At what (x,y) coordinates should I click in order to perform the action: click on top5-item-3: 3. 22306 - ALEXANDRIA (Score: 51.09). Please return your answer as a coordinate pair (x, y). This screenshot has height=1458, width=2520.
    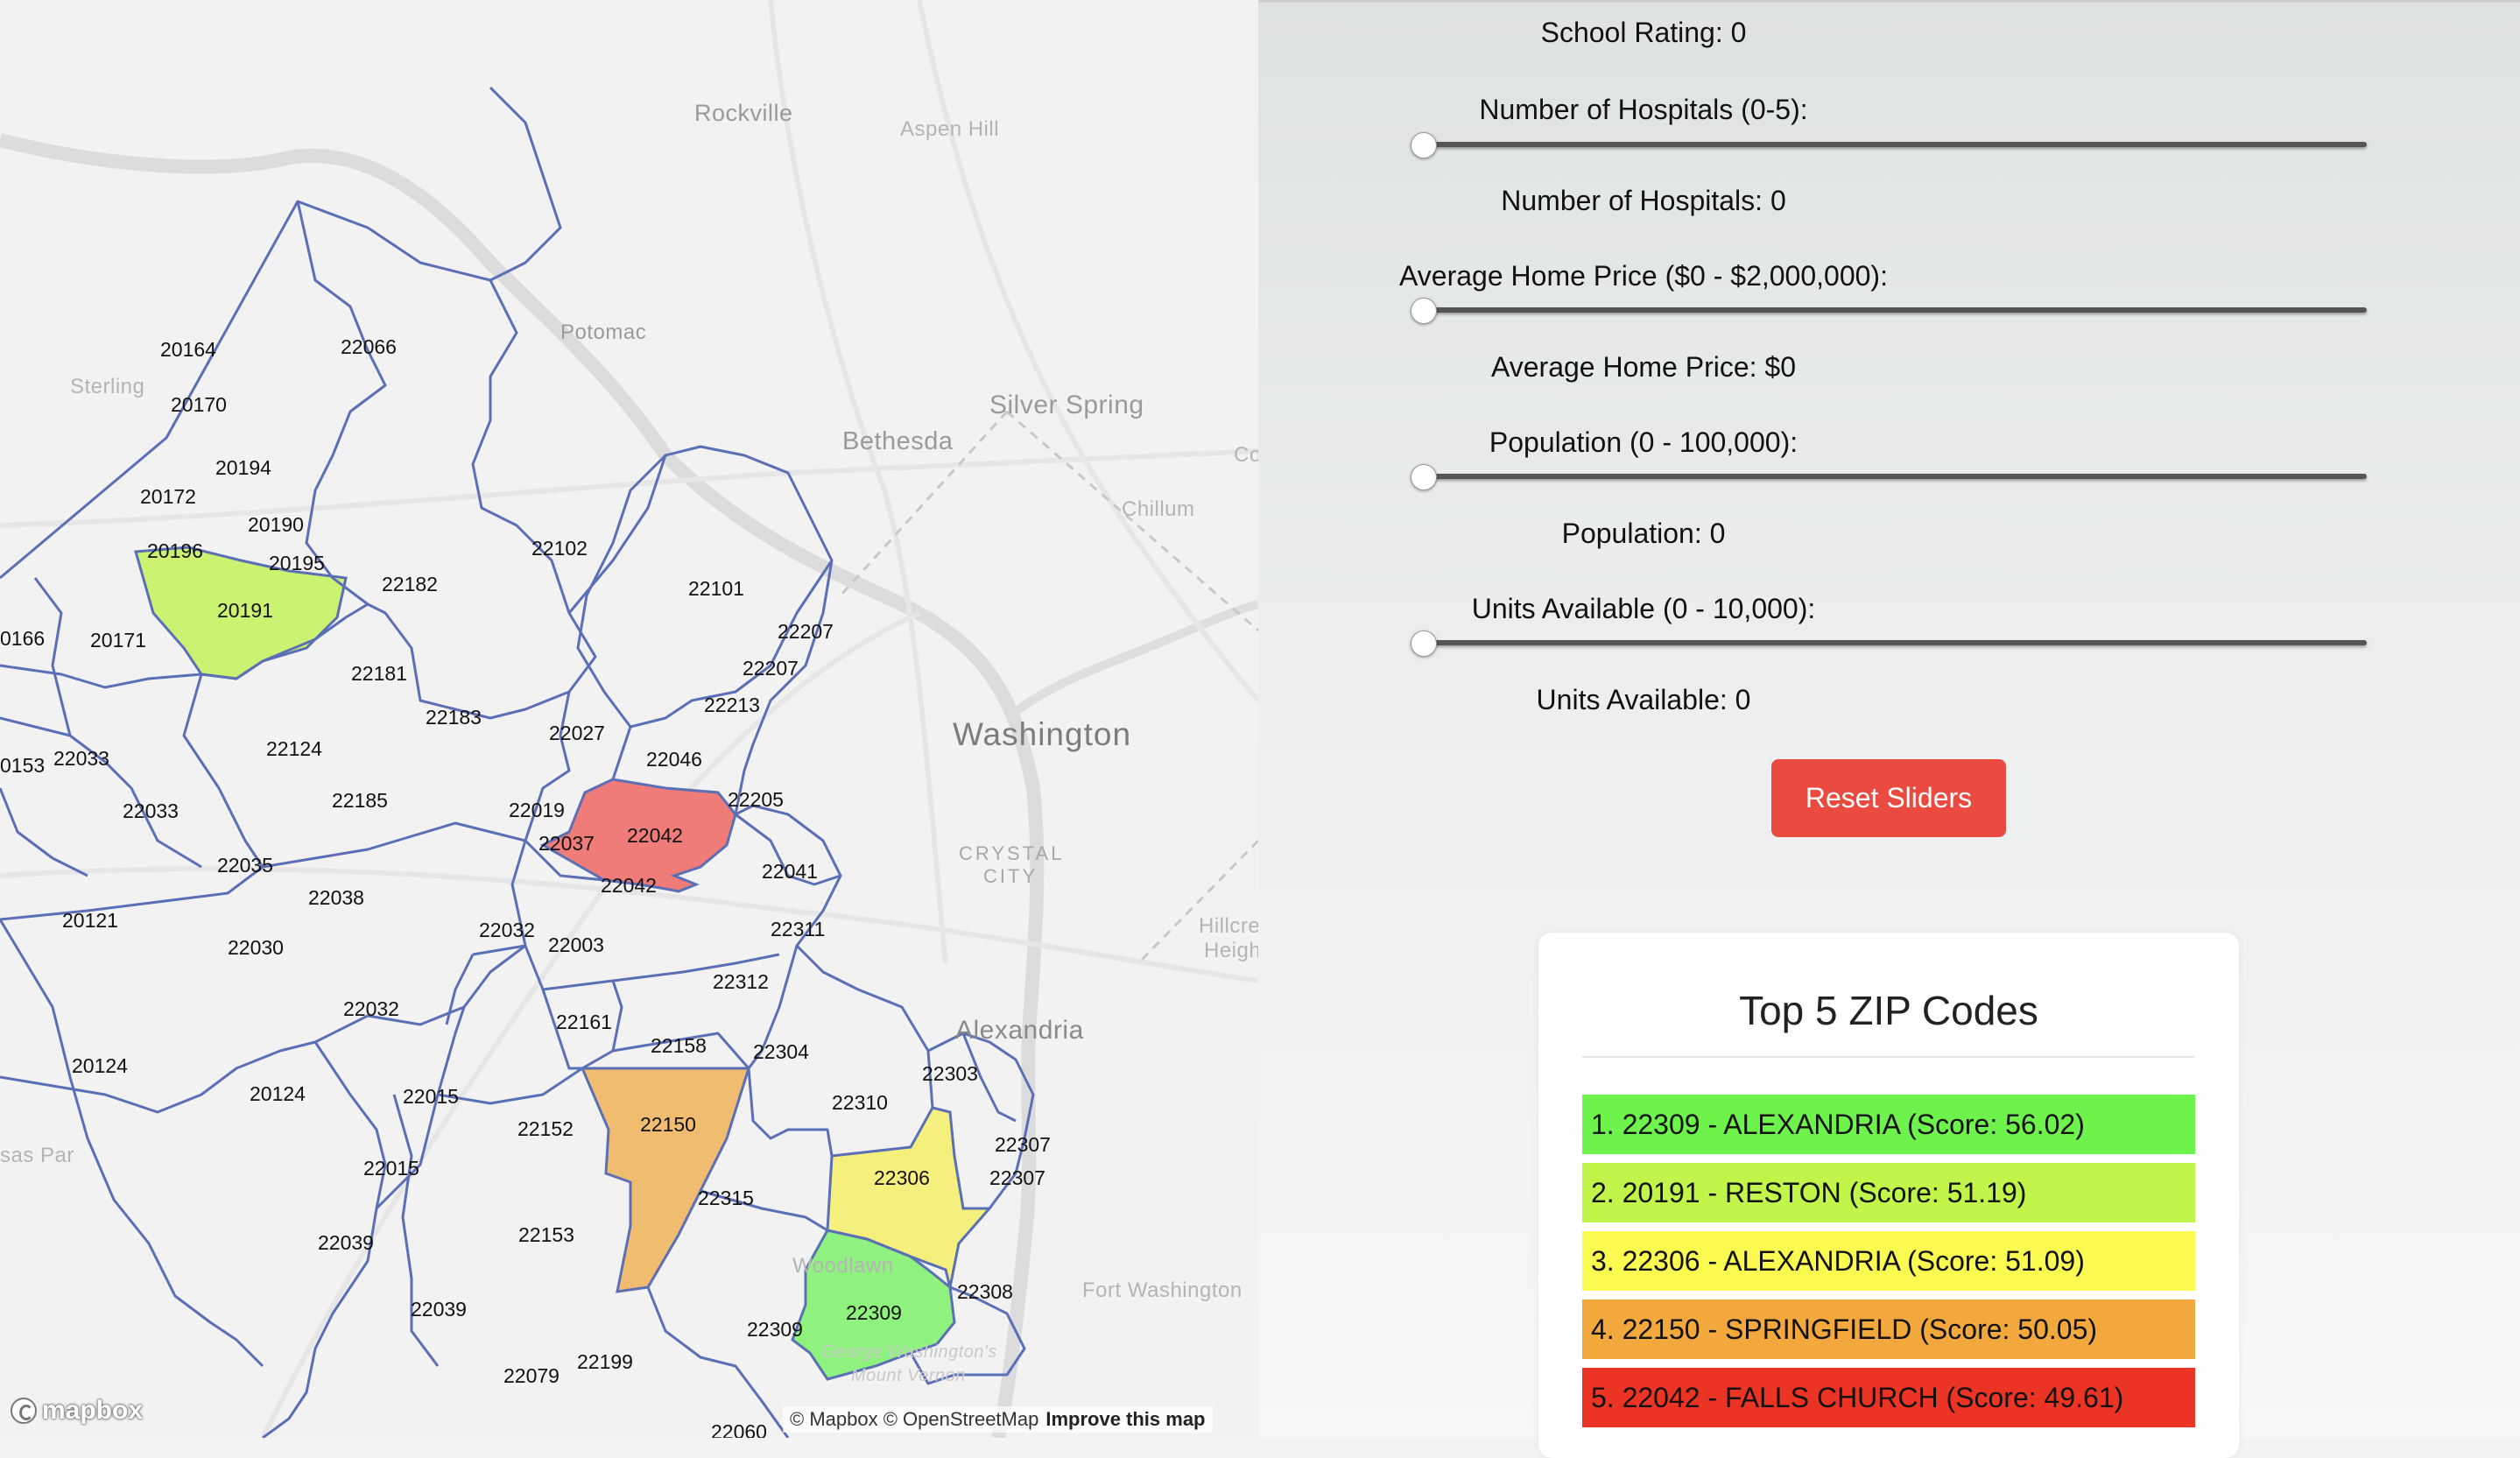
    Looking at the image, I should click on (1888, 1261).